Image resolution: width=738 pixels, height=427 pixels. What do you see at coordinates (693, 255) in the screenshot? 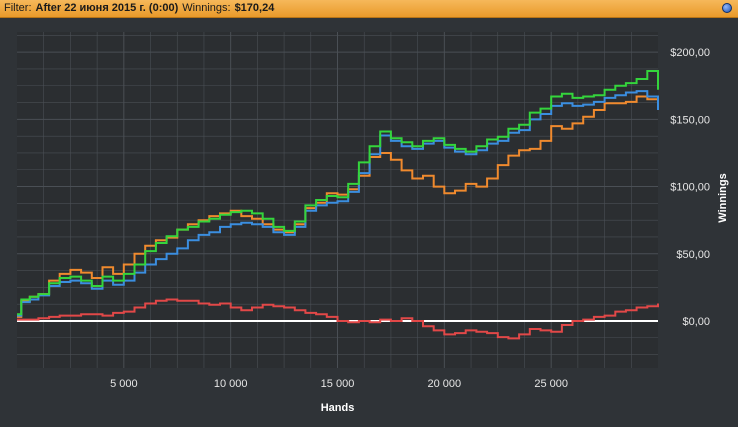
I see `y-tick-label: $50,00` at bounding box center [693, 255].